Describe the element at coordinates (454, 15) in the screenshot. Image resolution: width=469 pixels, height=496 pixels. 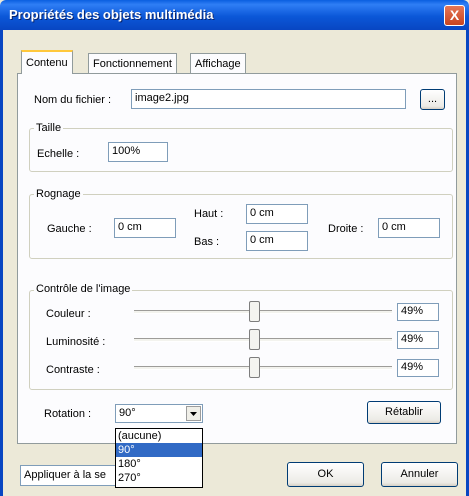
I see `close-icon: X` at that location.